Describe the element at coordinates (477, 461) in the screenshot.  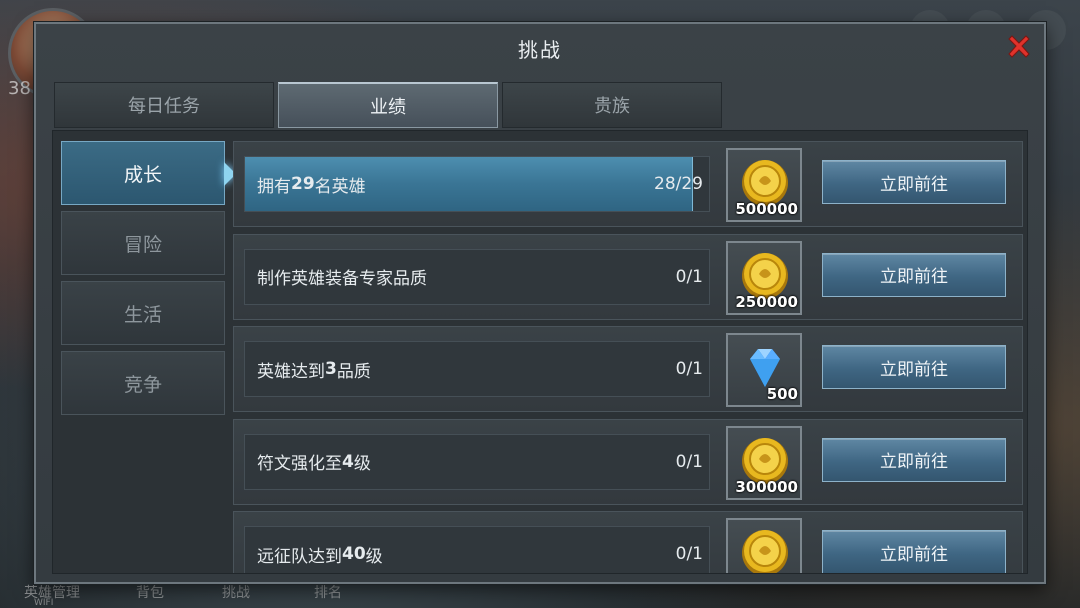
I see `task-progress-bar: 符文强化至 4 级 0/1` at that location.